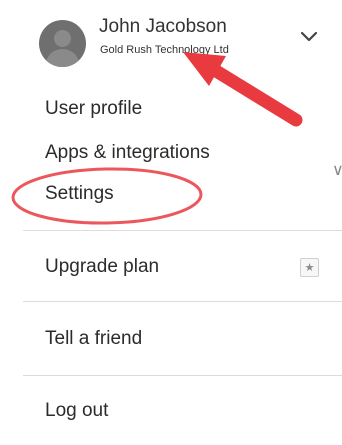  Describe the element at coordinates (93, 339) in the screenshot. I see `menu-item-tell-a-friend: Tell a friend` at that location.